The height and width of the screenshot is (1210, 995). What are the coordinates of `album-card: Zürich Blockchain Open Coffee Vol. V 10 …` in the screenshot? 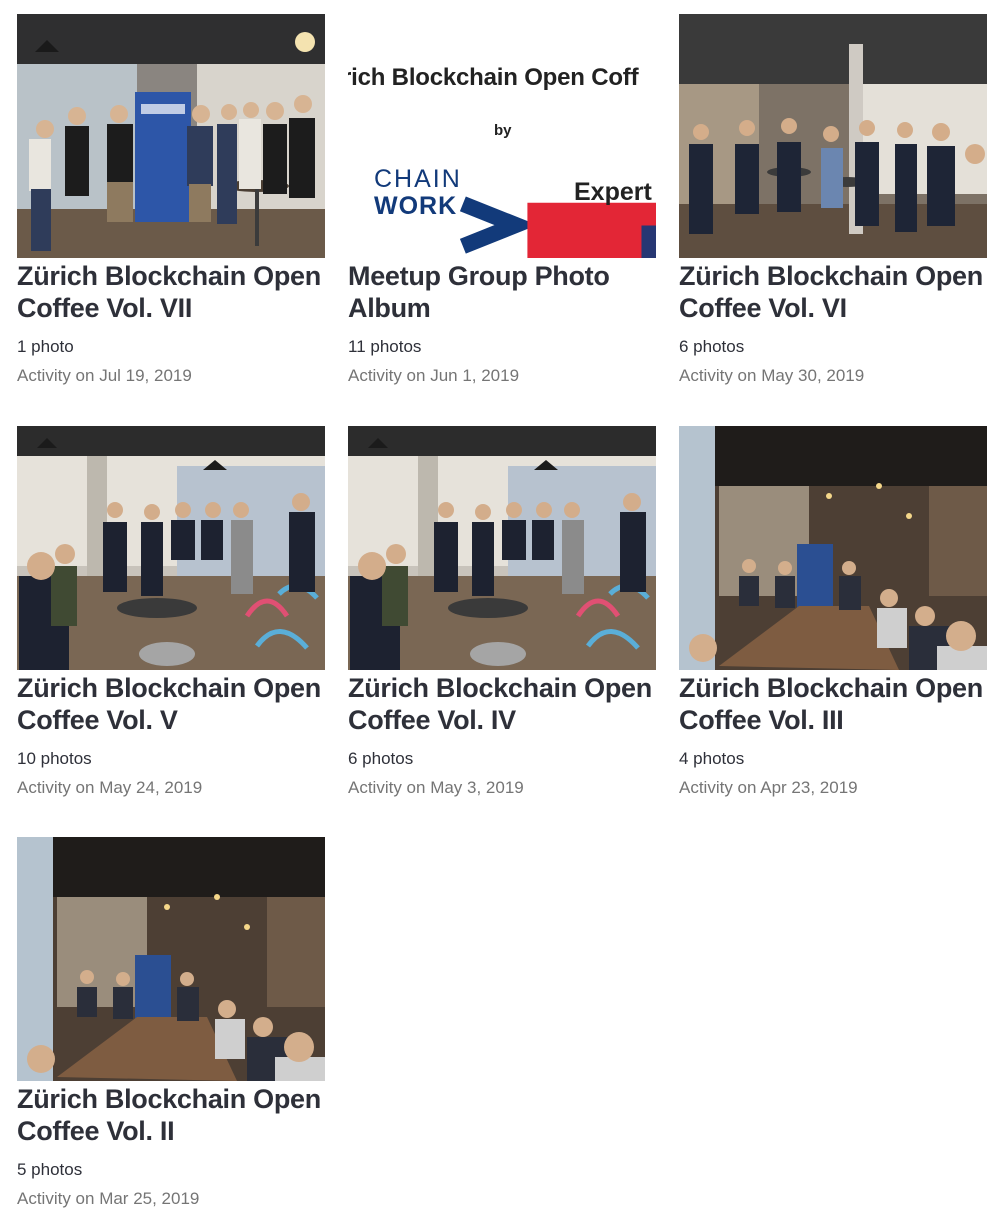 It's located at (172, 612).